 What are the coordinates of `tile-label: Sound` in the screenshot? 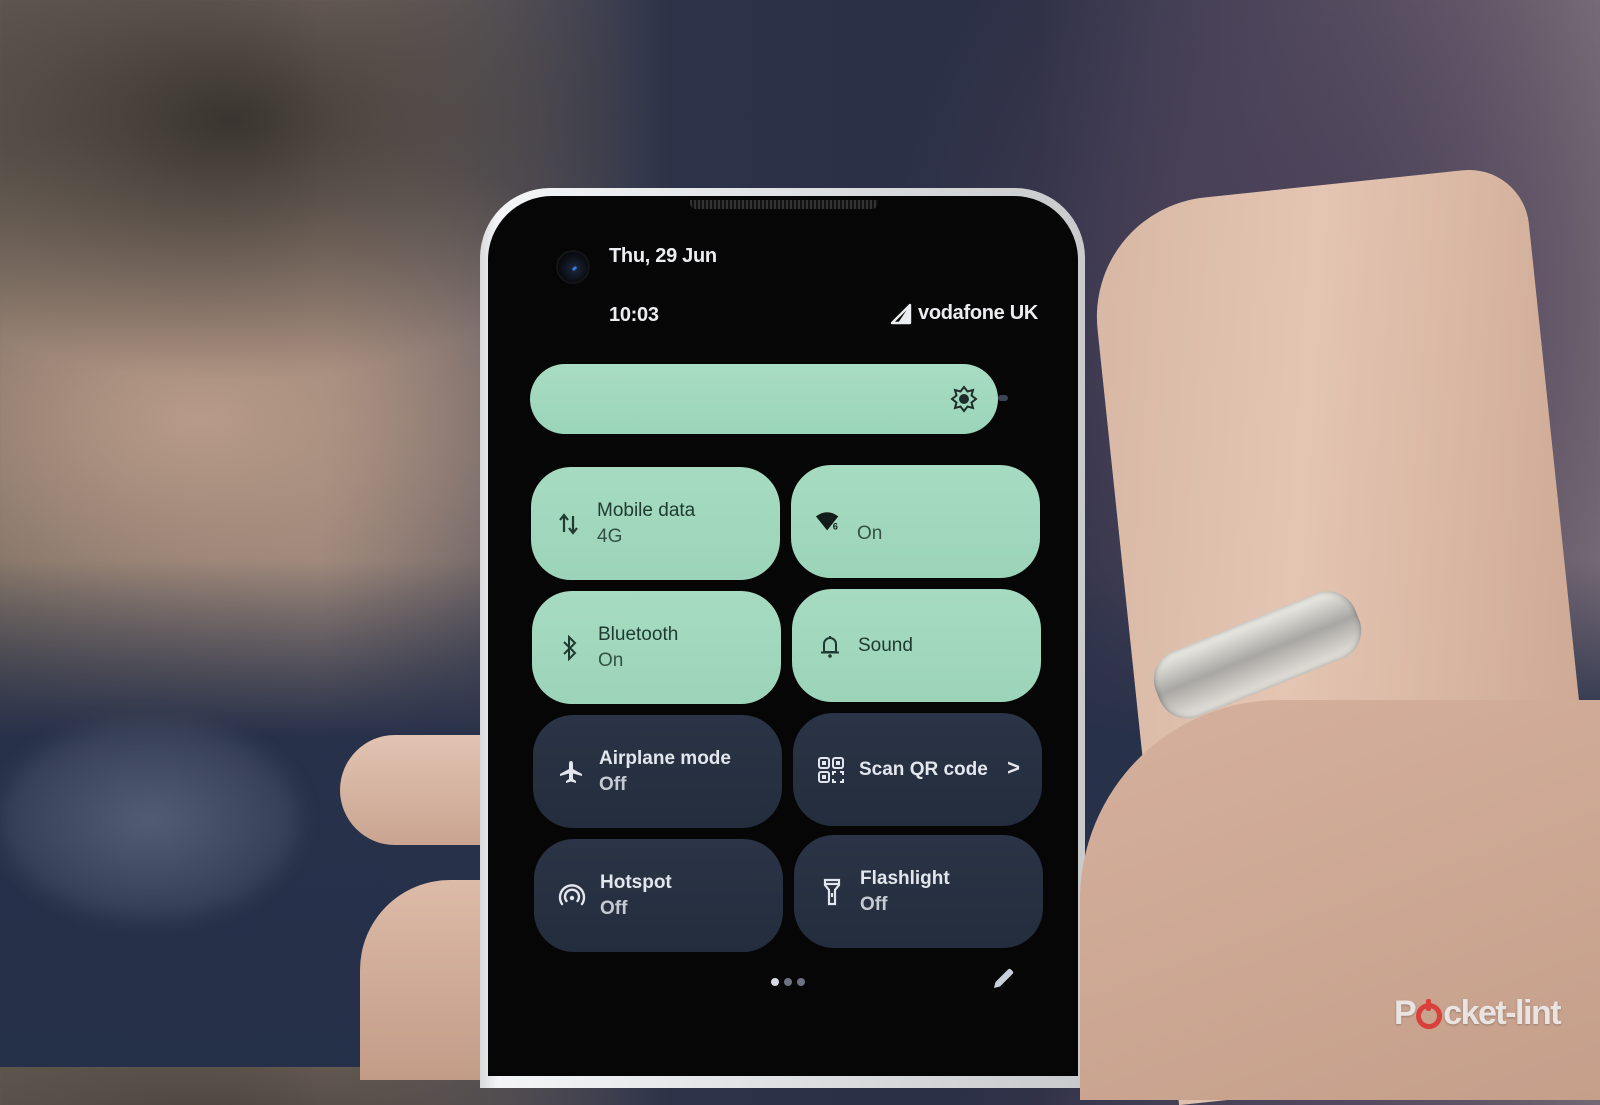 It's located at (885, 645).